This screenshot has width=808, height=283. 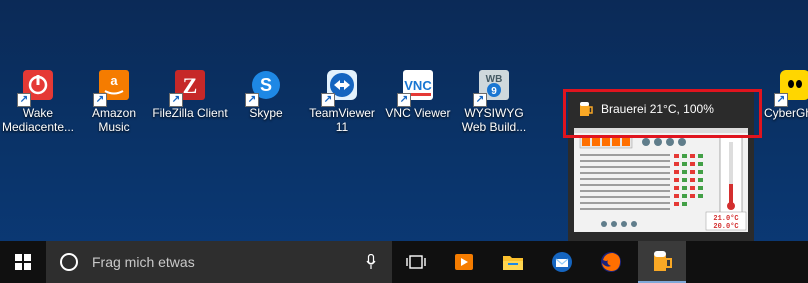 I want to click on desktop-icon-filezilla: Z ↗ FileZilla Client, so click(x=190, y=94).